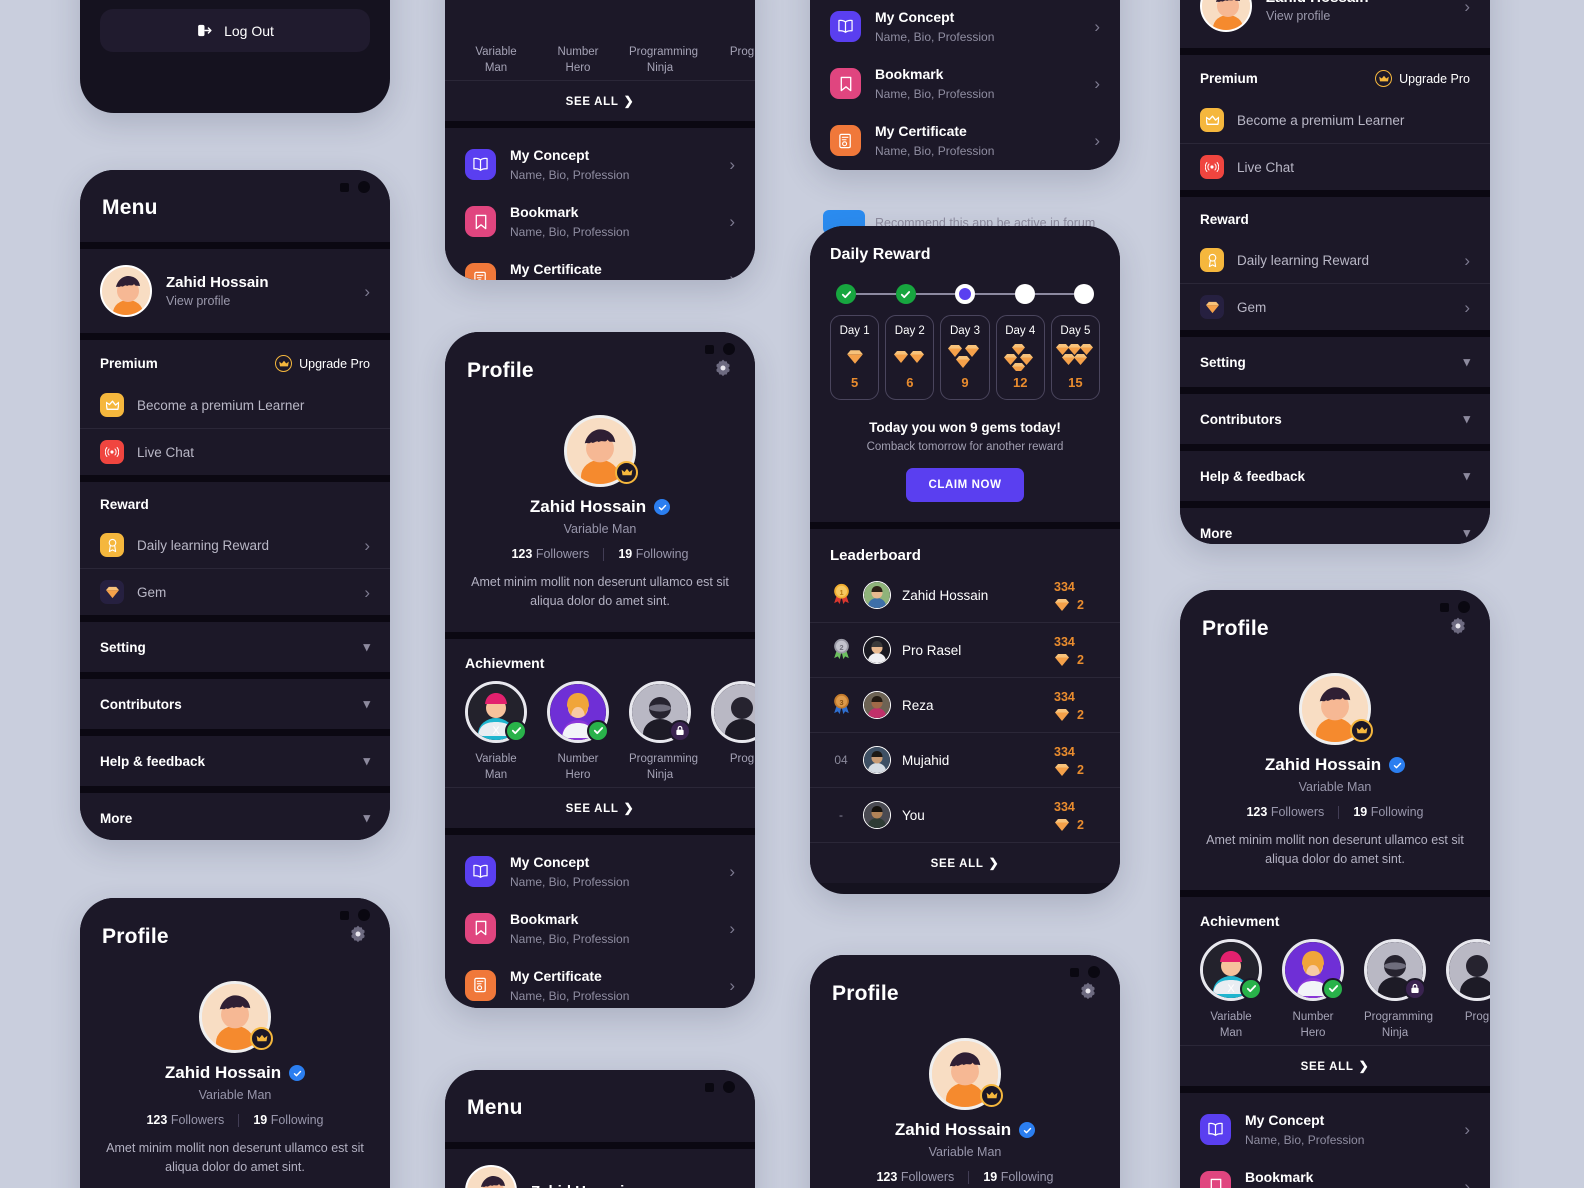  Describe the element at coordinates (598, 730) in the screenshot. I see `unlocked-check-icon` at that location.